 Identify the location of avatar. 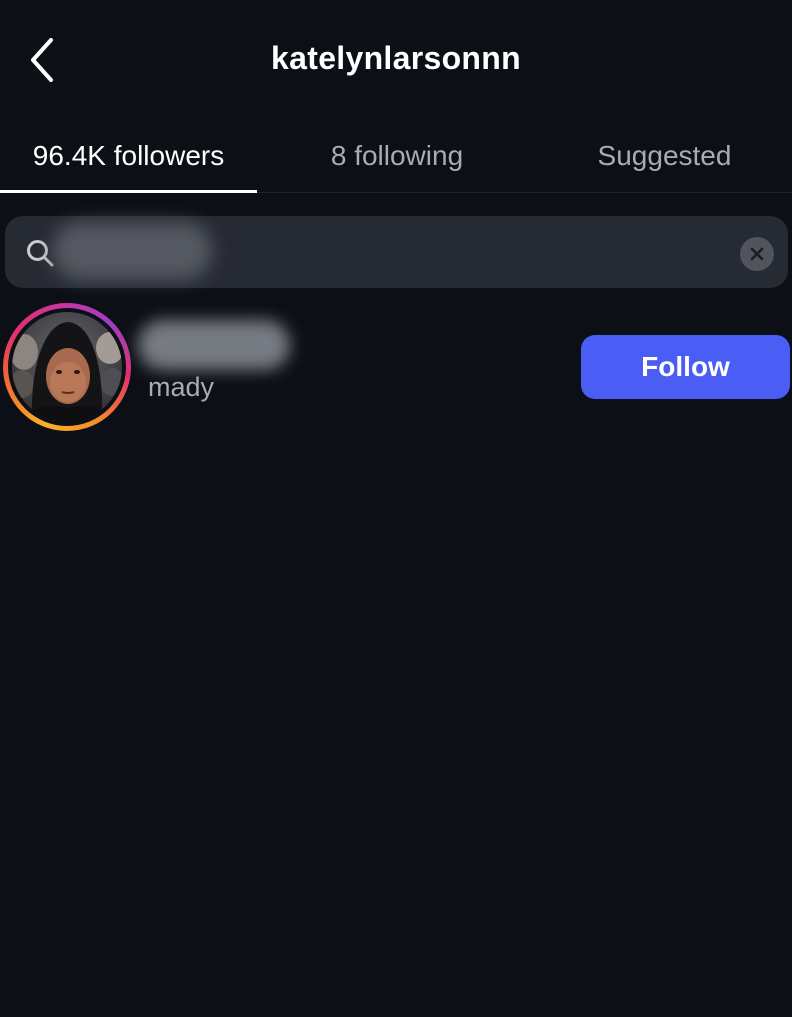
(67, 367).